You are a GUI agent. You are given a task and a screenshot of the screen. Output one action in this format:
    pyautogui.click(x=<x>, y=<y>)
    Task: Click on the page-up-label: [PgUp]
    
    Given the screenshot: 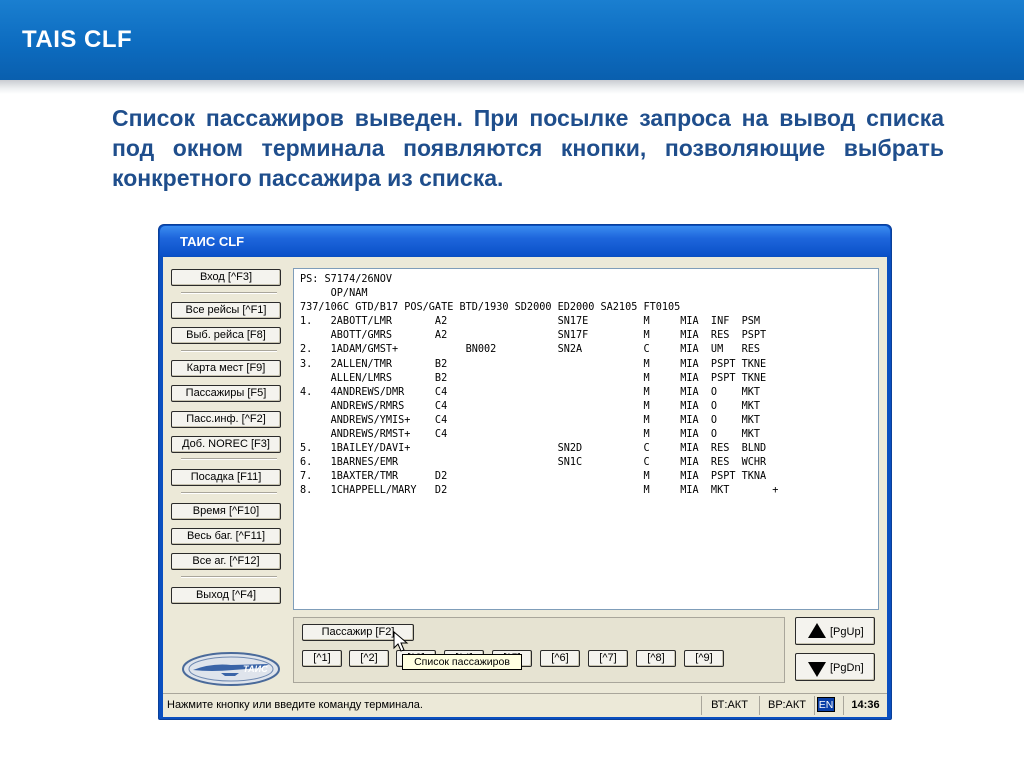 What is the action you would take?
    pyautogui.click(x=847, y=632)
    